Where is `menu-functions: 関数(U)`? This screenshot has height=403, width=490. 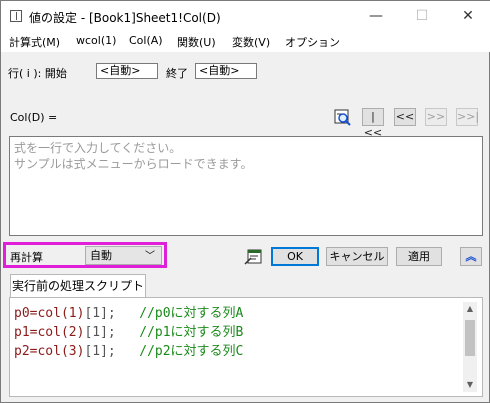 menu-functions: 関数(U) is located at coordinates (196, 42).